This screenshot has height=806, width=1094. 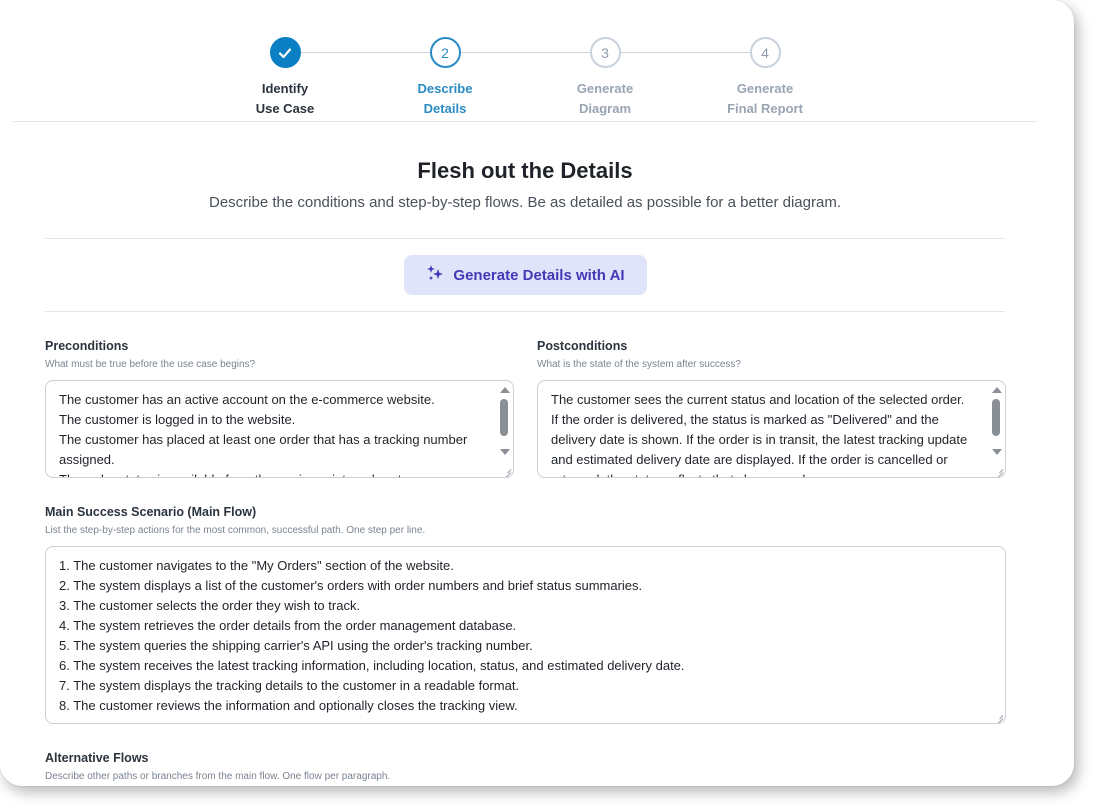 What do you see at coordinates (605, 98) in the screenshot?
I see `step-label: Generate Diagram` at bounding box center [605, 98].